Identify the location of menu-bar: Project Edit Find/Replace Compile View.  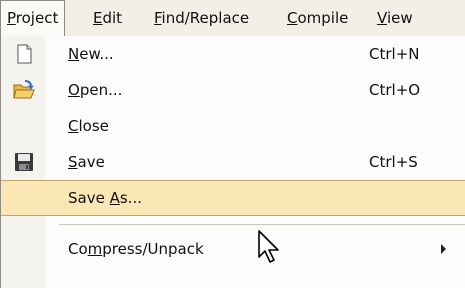
(232, 18).